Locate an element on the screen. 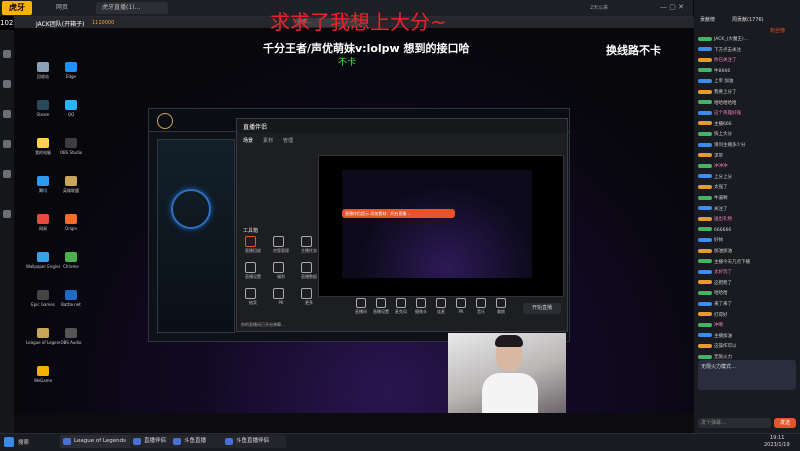 This screenshot has height=451, width=800. tab-manage: 管理 is located at coordinates (288, 140).